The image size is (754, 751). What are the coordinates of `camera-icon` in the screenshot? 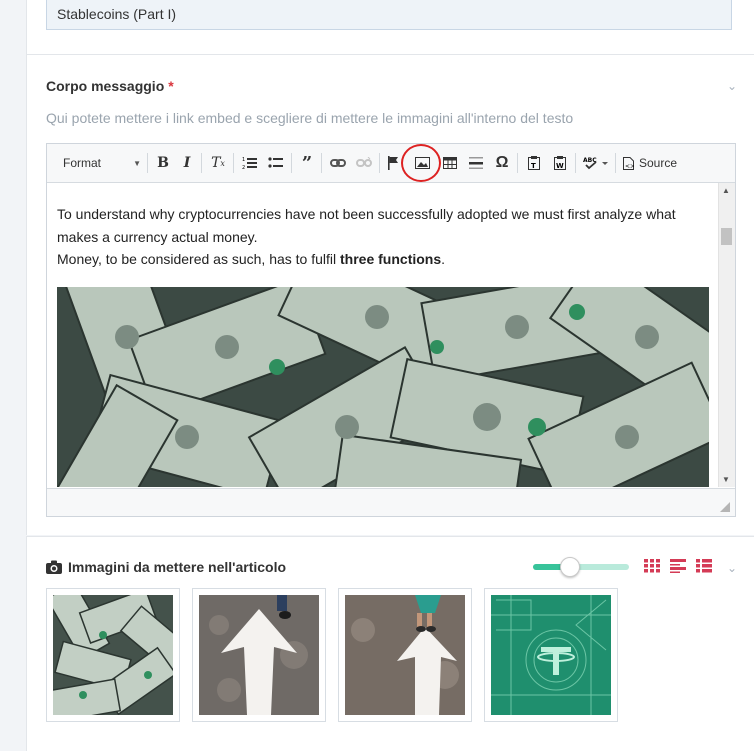 It's located at (54, 567).